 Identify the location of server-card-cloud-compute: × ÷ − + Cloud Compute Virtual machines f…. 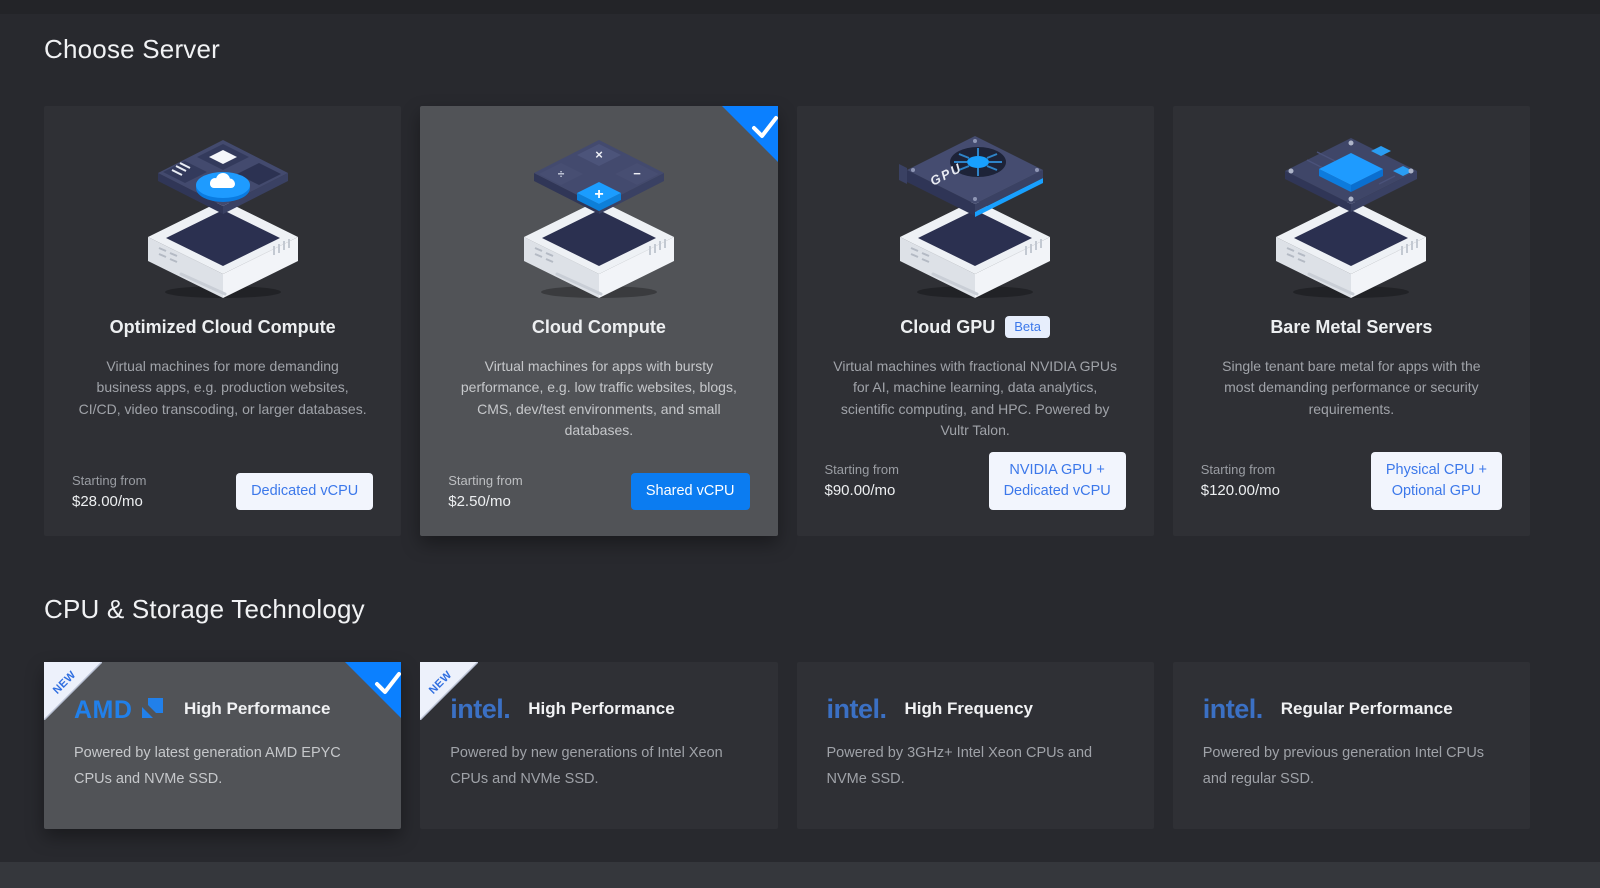
(599, 321).